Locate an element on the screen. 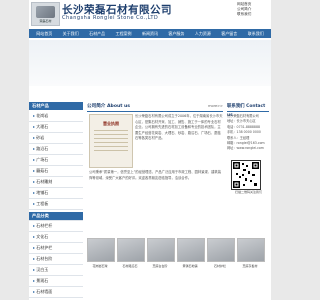 This screenshot has width=320, height=300. sidebar-list: 花岗岩 大理石 砂岩 路沿石 广场石 蘑菇石 石材雕刻 地铺石 工程板 石球 is located at coordinates (56, 166).